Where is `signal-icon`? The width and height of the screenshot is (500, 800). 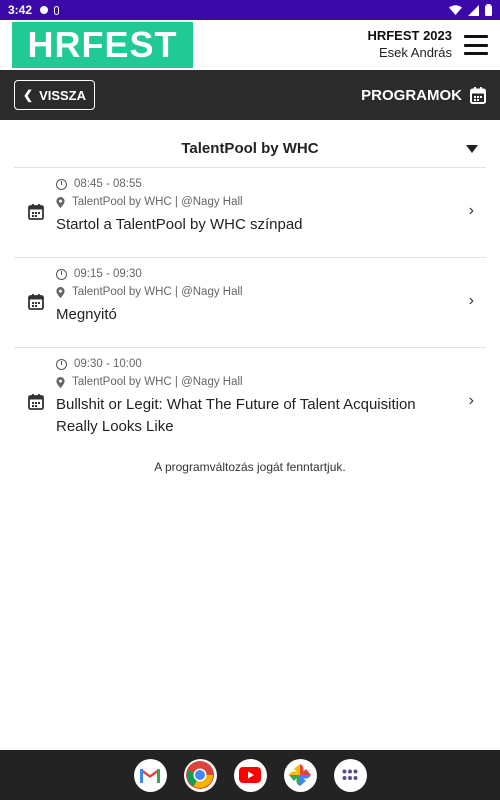
signal-icon is located at coordinates (473, 10).